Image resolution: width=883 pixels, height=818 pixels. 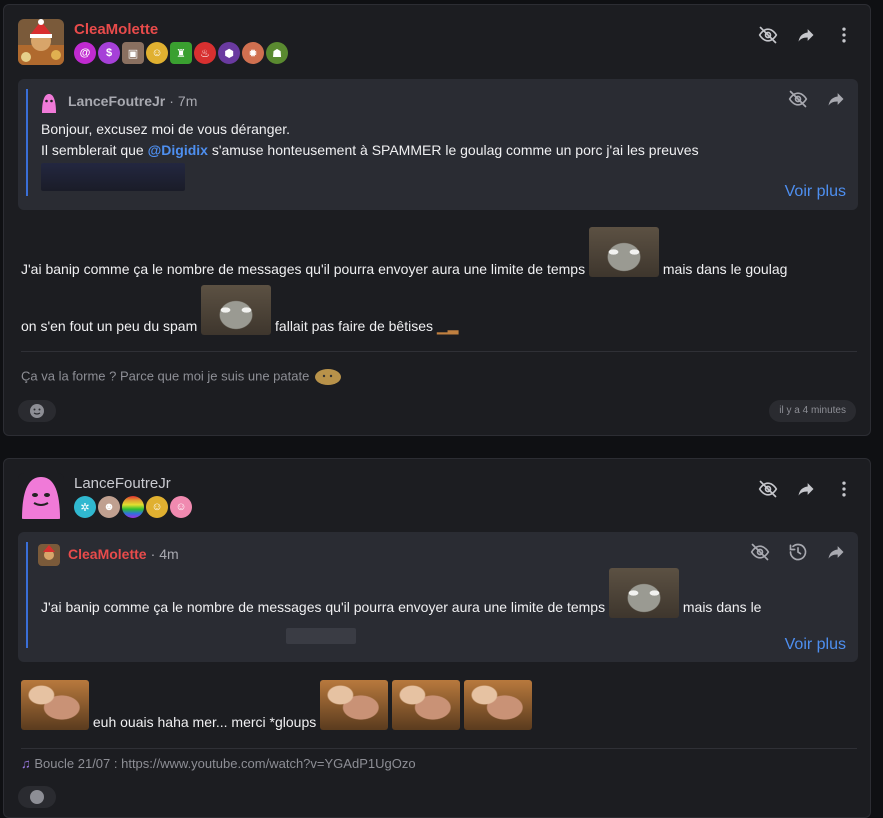 I want to click on history-icon, so click(x=798, y=552).